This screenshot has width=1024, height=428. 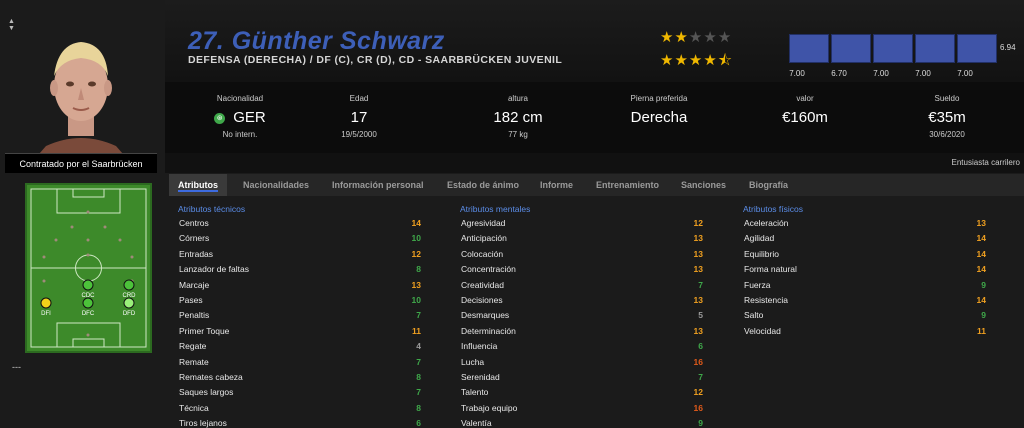 I want to click on tab-label: Información personal, so click(x=378, y=185).